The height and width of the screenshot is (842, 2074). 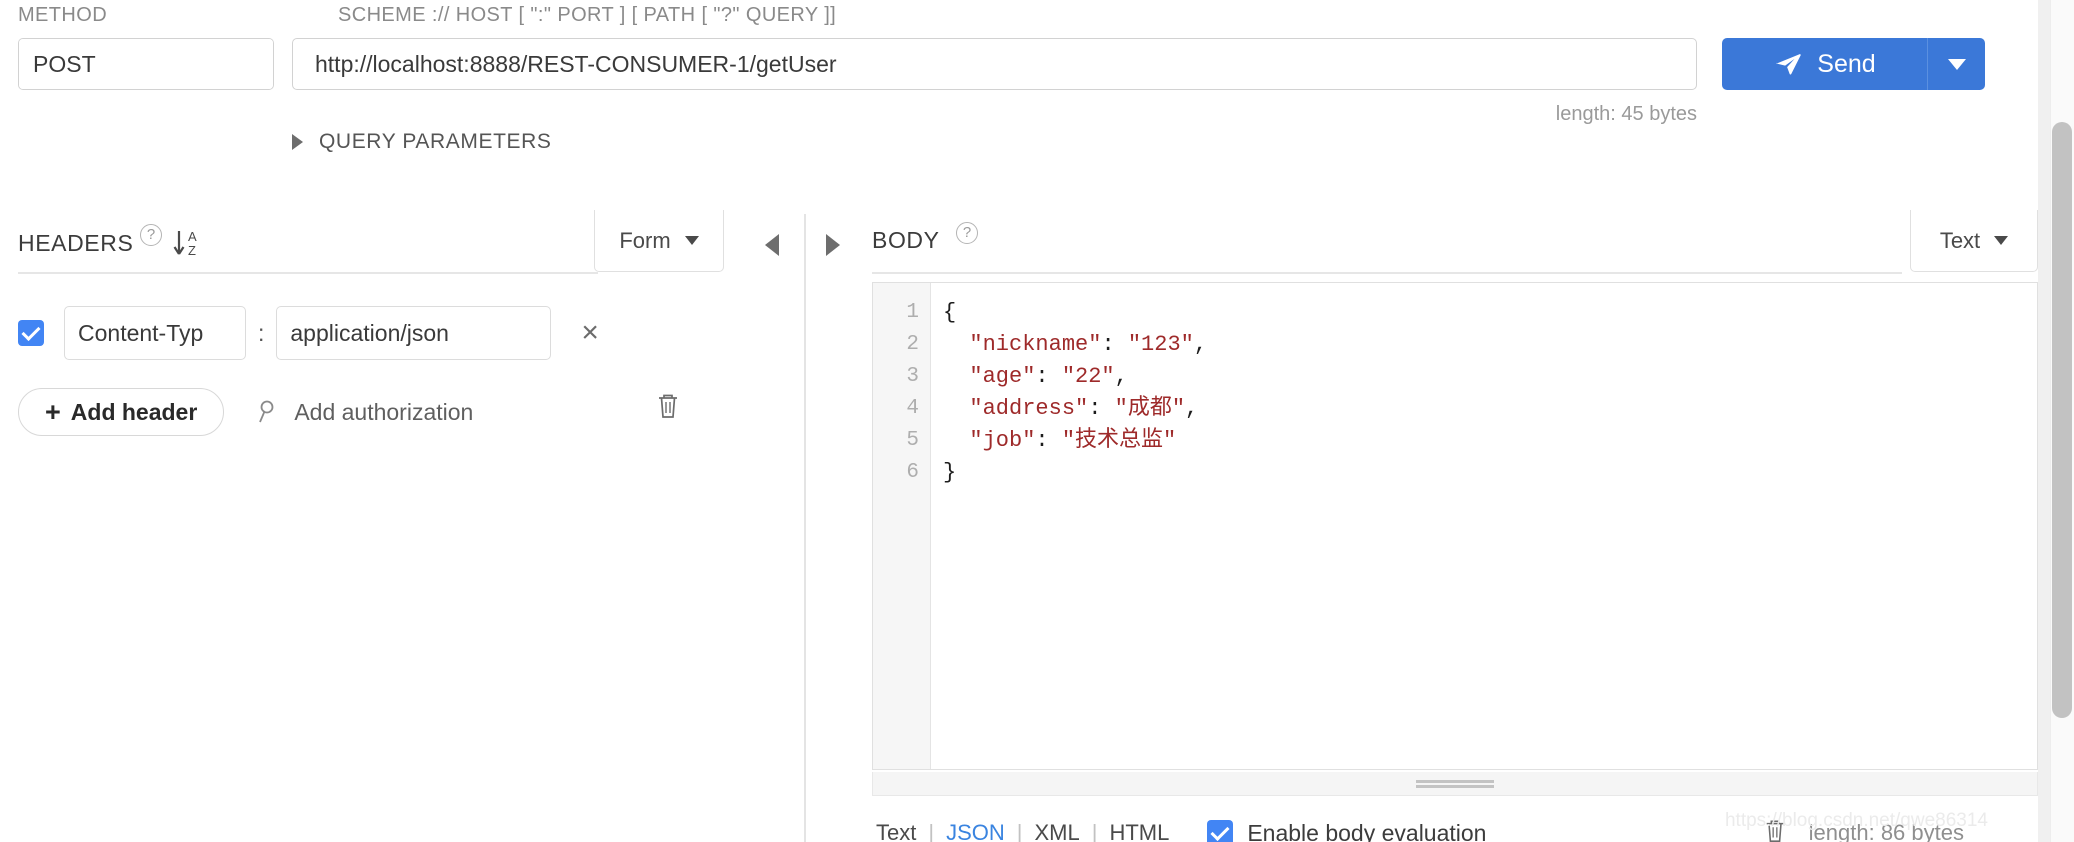 What do you see at coordinates (1387, 273) in the screenshot?
I see `body-underline` at bounding box center [1387, 273].